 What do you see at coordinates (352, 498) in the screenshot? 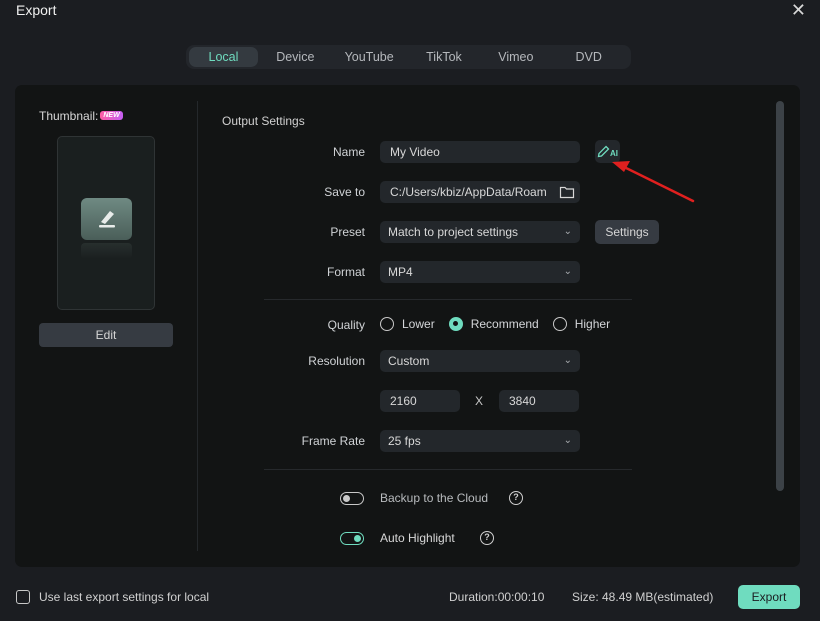
I see `backup-cloud-toggle` at bounding box center [352, 498].